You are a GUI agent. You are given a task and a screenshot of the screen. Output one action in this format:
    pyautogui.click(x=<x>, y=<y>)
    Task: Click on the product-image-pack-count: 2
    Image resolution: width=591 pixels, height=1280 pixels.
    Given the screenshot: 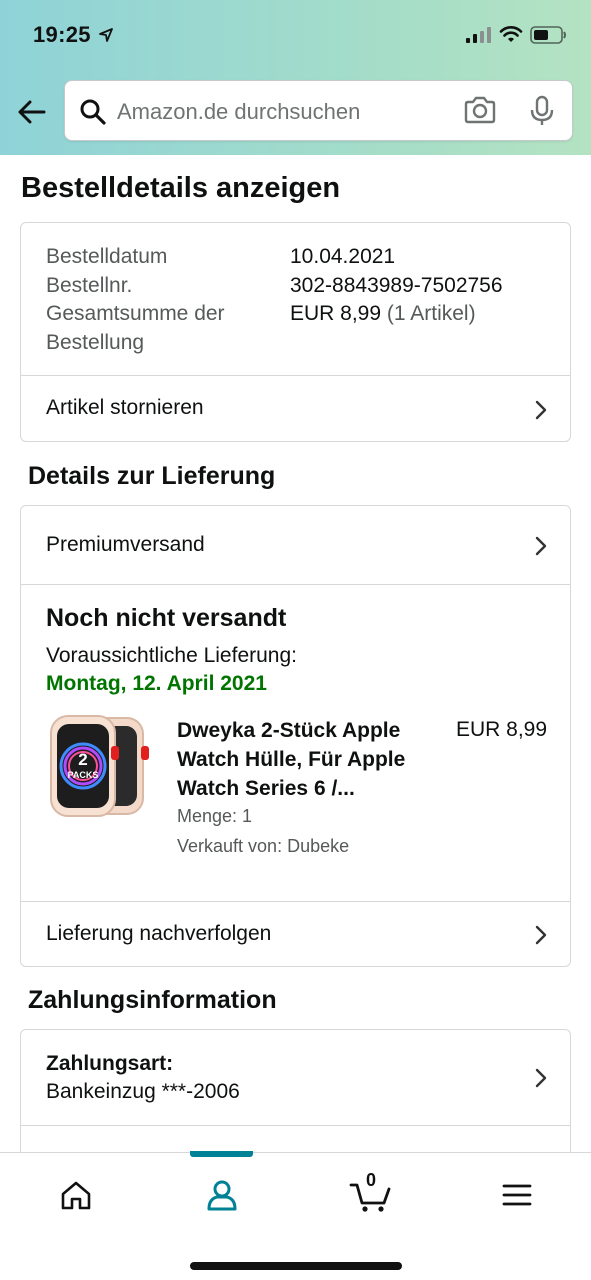 What is the action you would take?
    pyautogui.click(x=82, y=759)
    